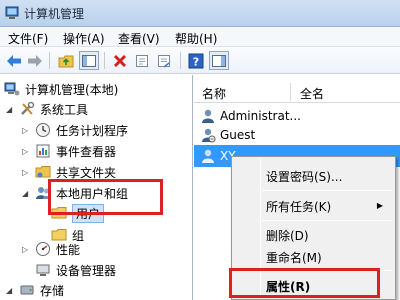 This screenshot has width=400, height=300. I want to click on tree-item-shared-folders: ▷ 共享文件夹, so click(69, 172).